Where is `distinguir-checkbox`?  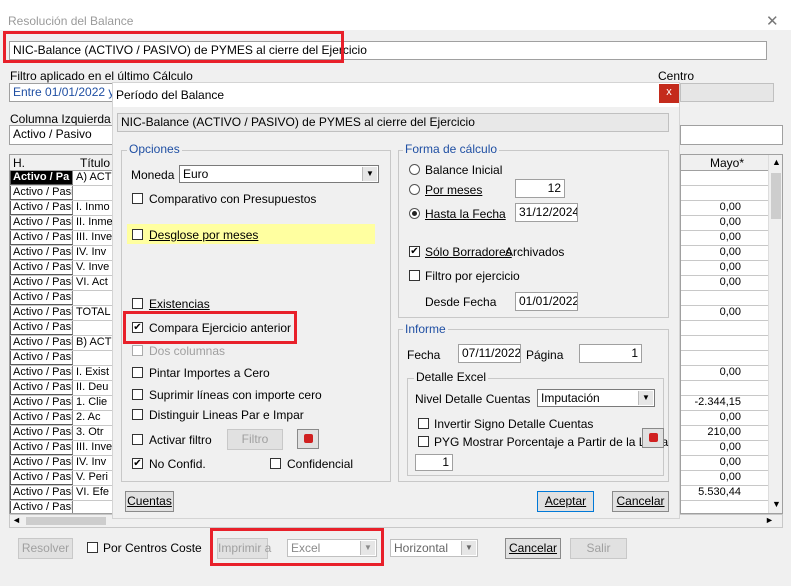
distinguir-checkbox is located at coordinates (137, 414).